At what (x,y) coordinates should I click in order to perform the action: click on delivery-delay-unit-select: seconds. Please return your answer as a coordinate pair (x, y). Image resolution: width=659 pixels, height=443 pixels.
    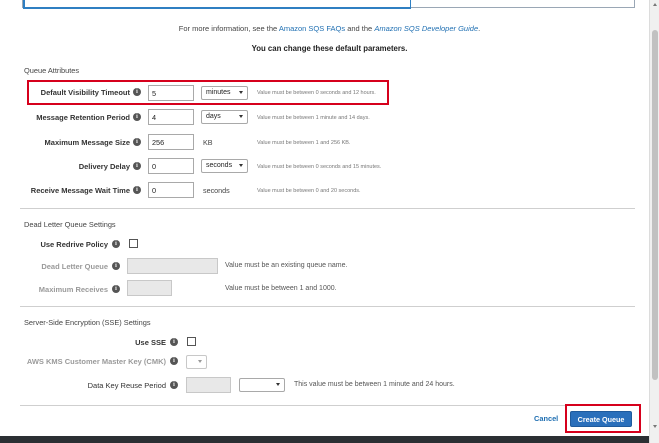
    Looking at the image, I should click on (224, 166).